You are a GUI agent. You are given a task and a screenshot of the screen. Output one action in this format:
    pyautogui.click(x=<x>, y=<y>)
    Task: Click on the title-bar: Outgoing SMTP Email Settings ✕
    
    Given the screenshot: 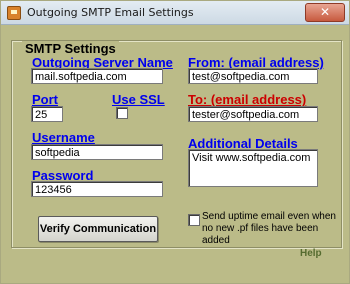 What is the action you would take?
    pyautogui.click(x=175, y=13)
    